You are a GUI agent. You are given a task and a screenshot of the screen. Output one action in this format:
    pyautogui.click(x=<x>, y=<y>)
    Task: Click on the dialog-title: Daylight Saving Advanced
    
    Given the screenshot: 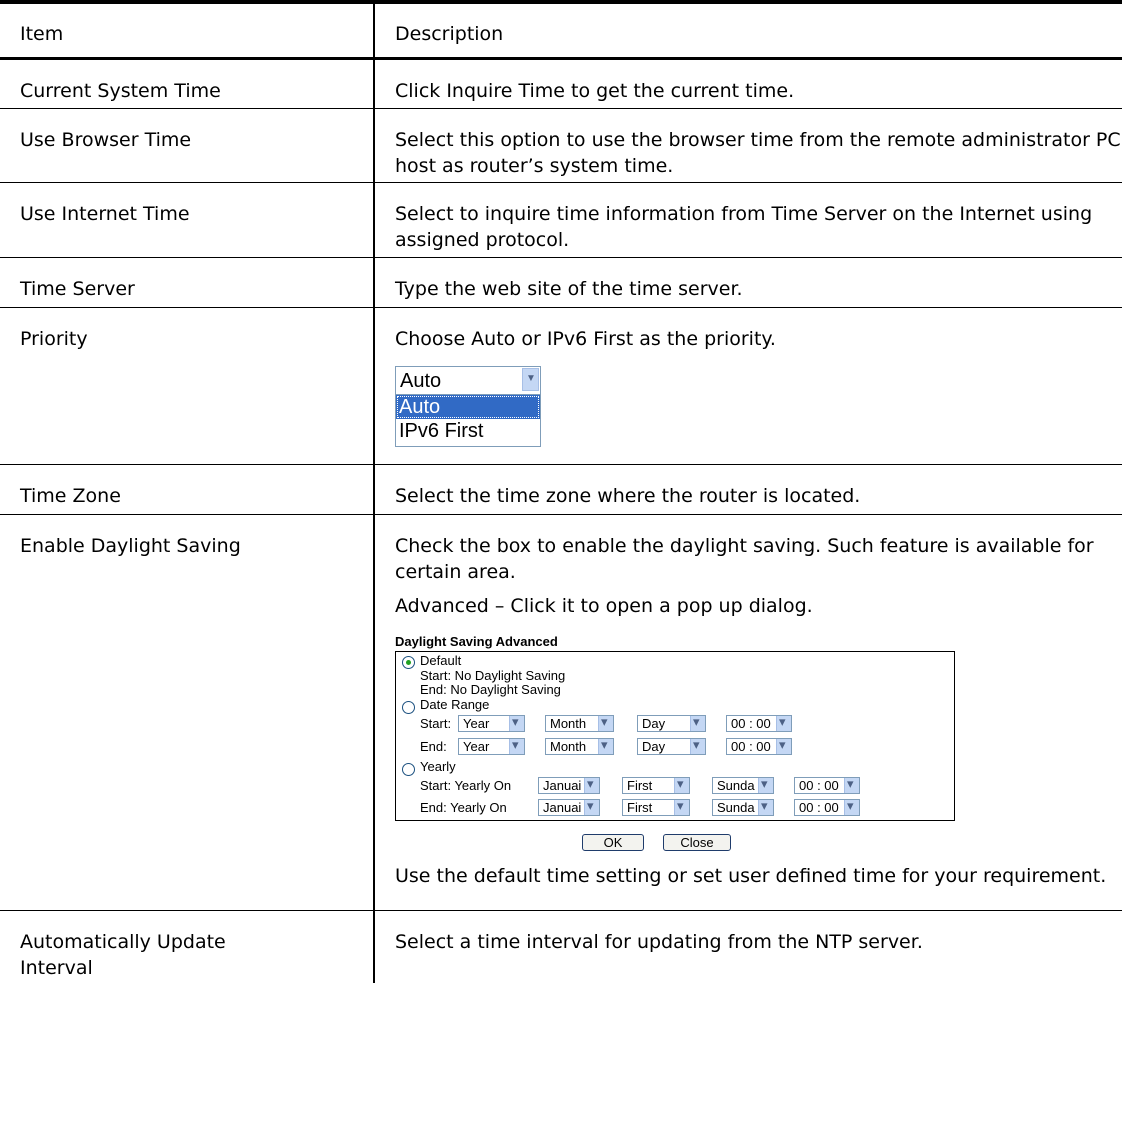 What is the action you would take?
    pyautogui.click(x=476, y=641)
    